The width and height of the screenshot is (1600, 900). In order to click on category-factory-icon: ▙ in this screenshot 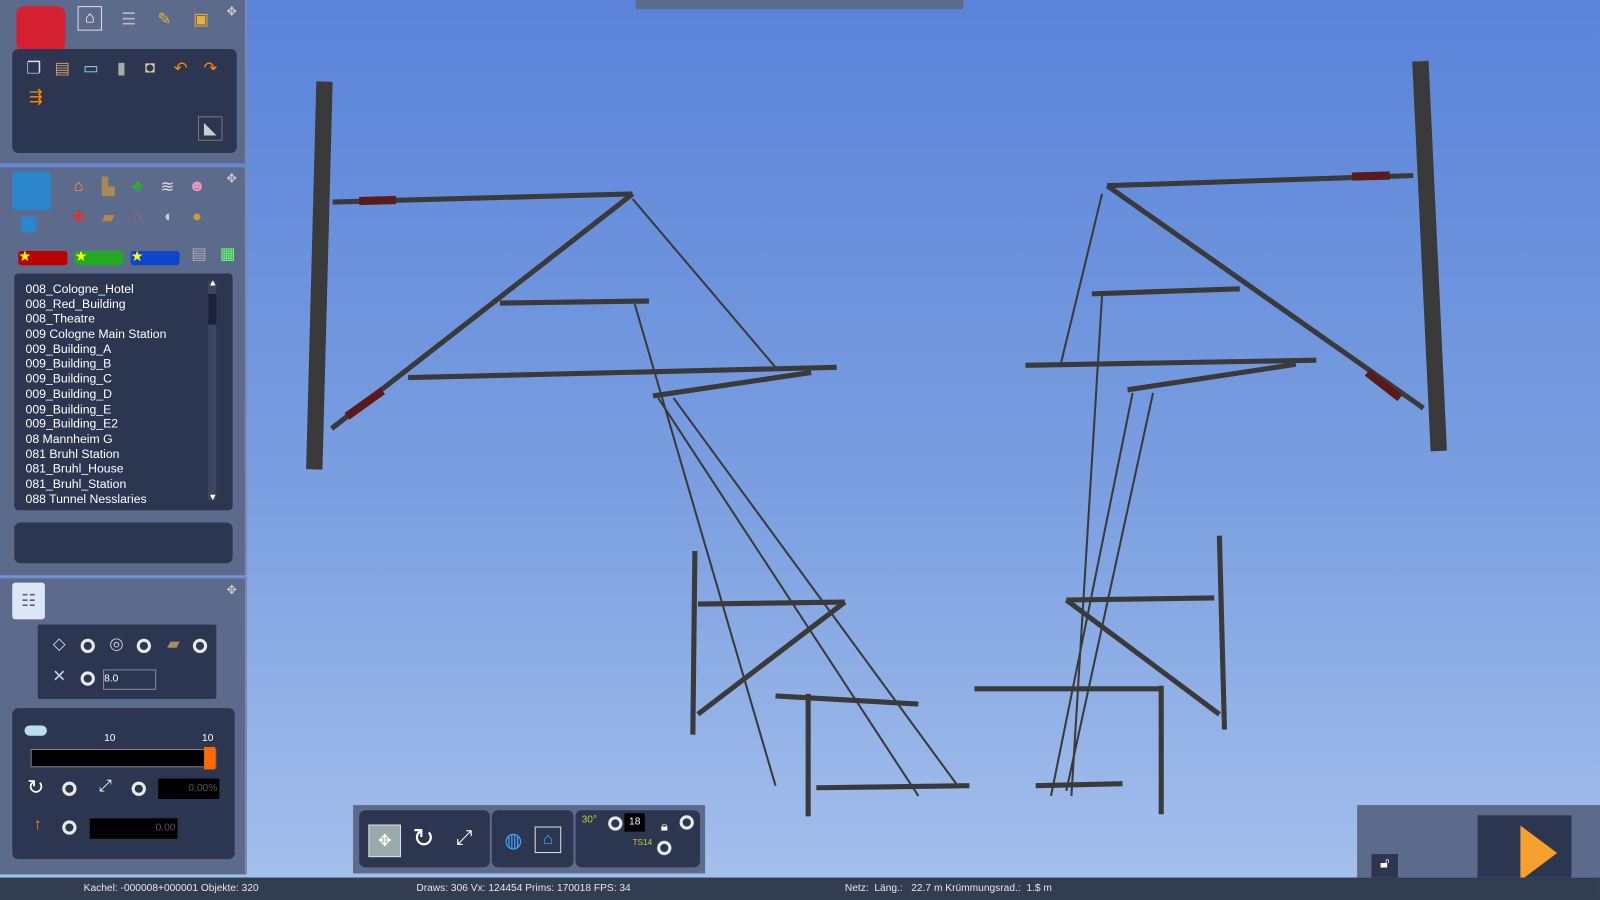, I will do `click(108, 187)`.